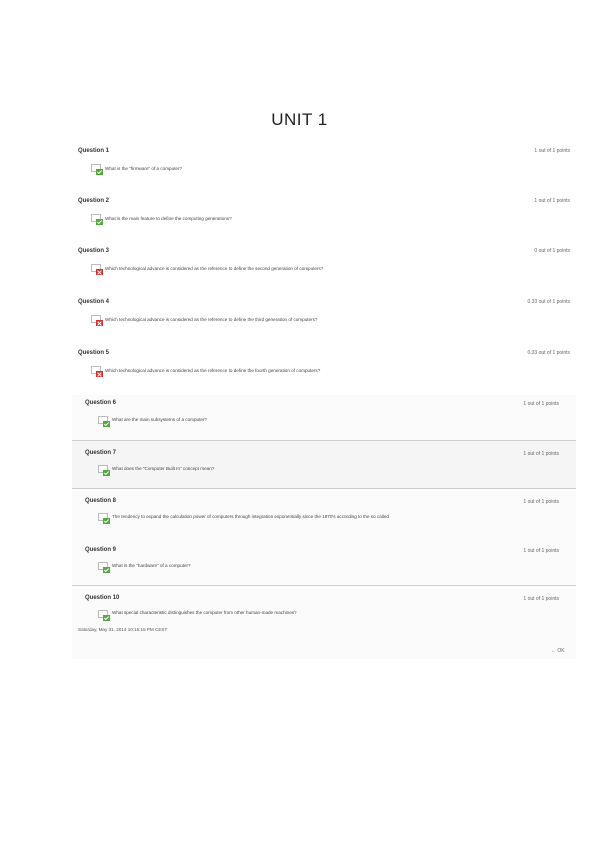 The width and height of the screenshot is (599, 848). I want to click on submission-date: Saturday, May 31, 2014 10:15:15 PM CEST, so click(123, 629).